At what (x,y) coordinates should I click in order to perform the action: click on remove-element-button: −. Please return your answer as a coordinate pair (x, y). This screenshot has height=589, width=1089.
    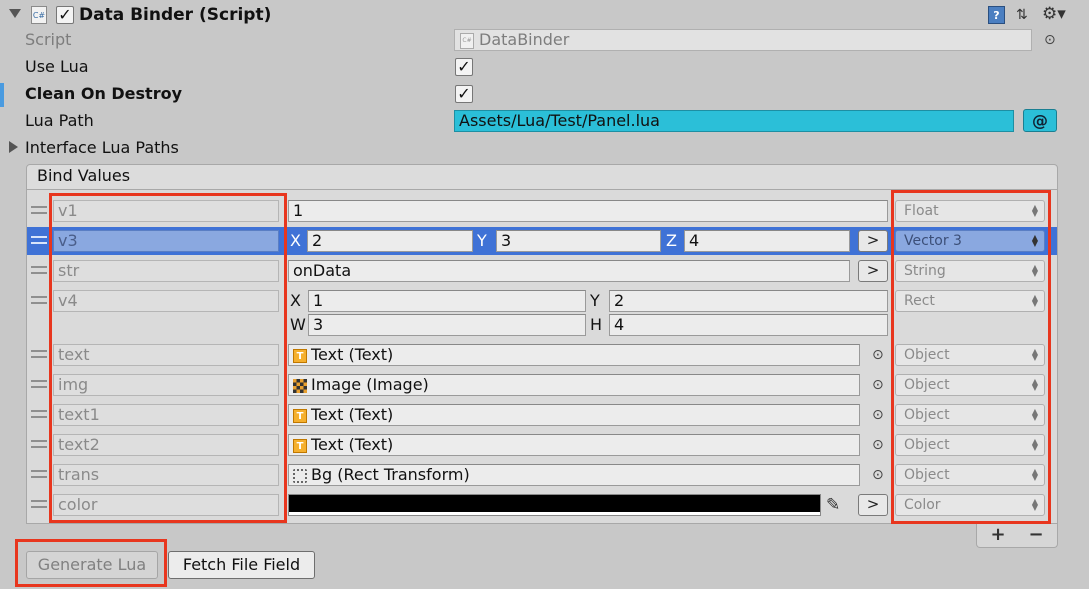
    Looking at the image, I should click on (1036, 535).